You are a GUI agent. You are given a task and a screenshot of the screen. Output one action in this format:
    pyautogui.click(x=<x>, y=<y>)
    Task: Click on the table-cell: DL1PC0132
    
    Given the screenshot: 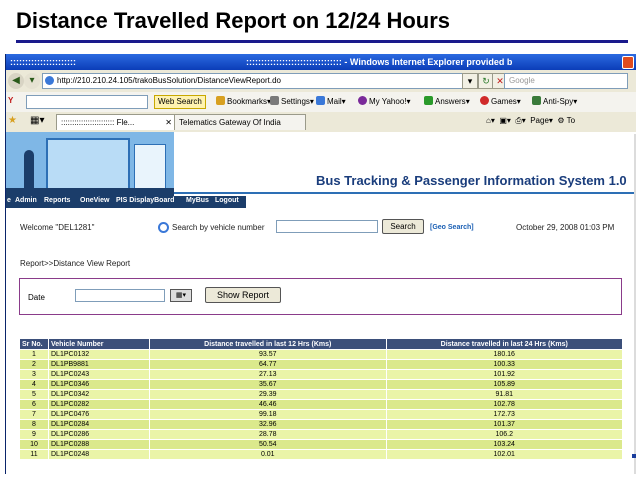 What is the action you would take?
    pyautogui.click(x=99, y=354)
    